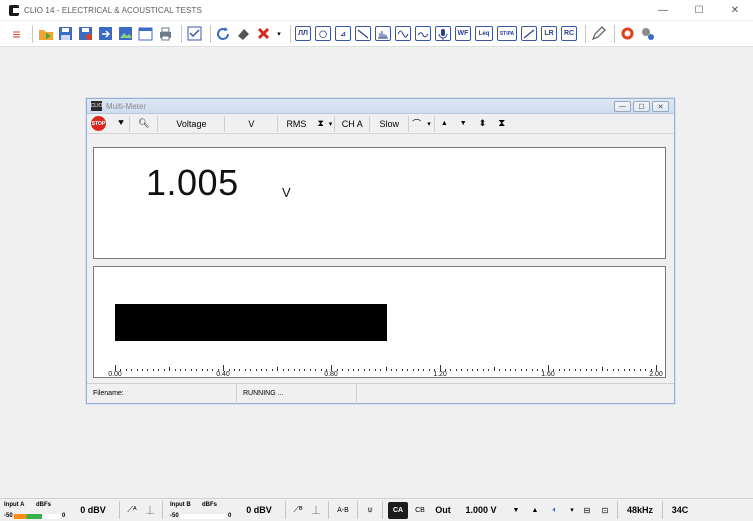 Image resolution: width=753 pixels, height=521 pixels. Describe the element at coordinates (162, 393) in the screenshot. I see `filename-label: Filename:` at that location.